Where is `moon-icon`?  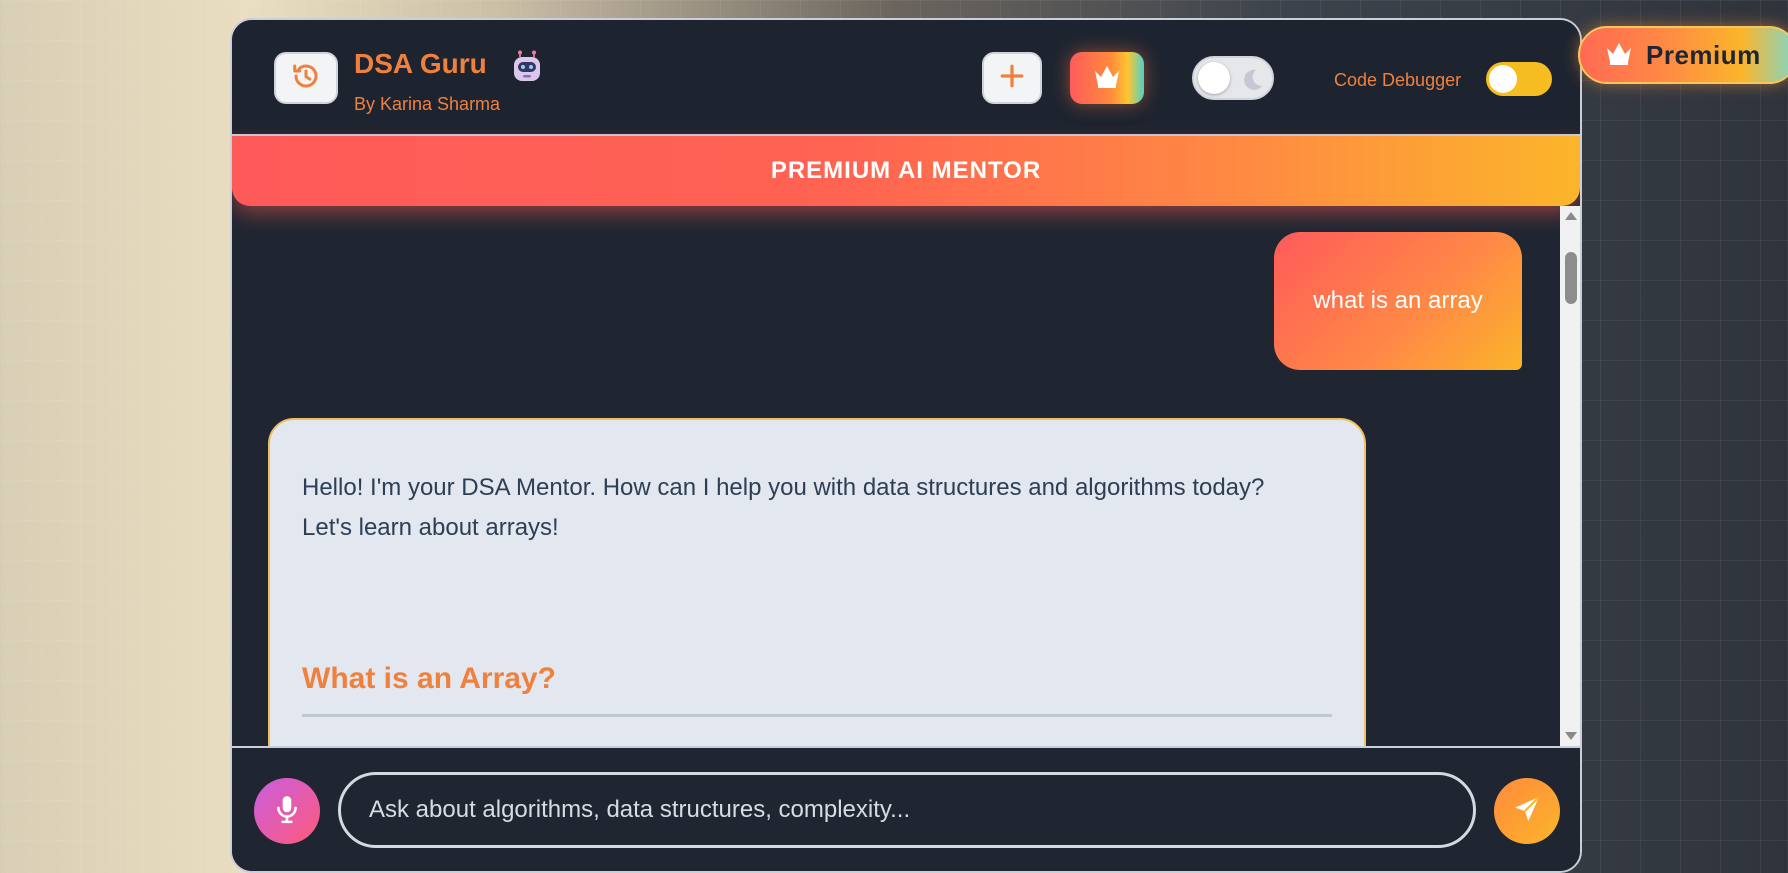 moon-icon is located at coordinates (1252, 80).